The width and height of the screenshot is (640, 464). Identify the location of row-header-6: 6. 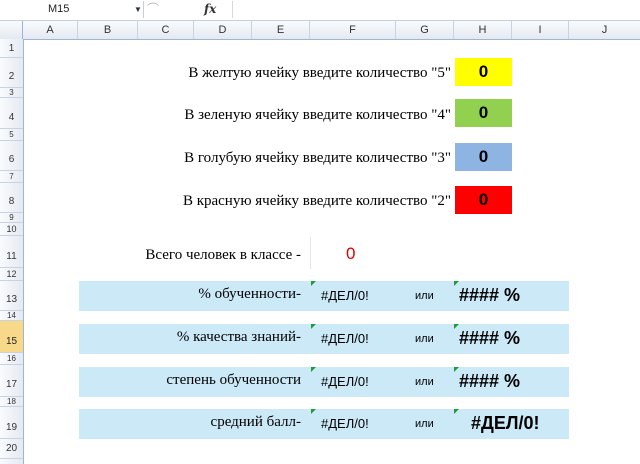
(11, 156).